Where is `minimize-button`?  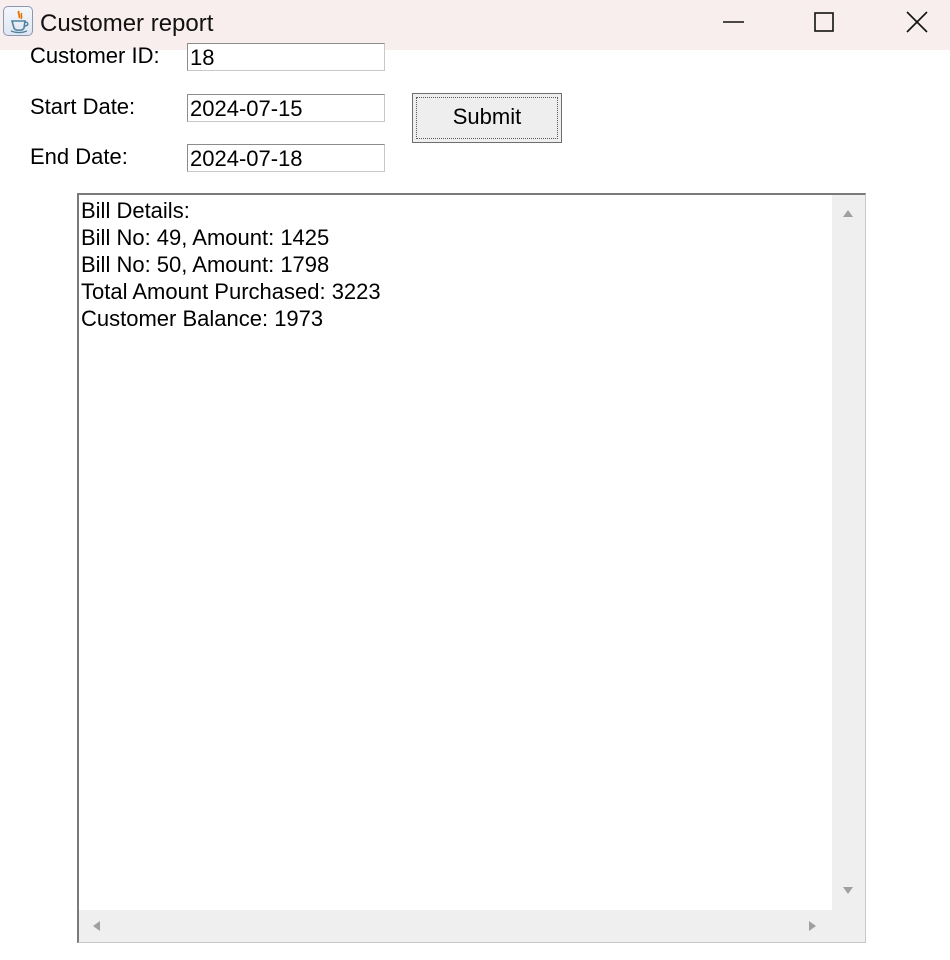
minimize-button is located at coordinates (734, 23).